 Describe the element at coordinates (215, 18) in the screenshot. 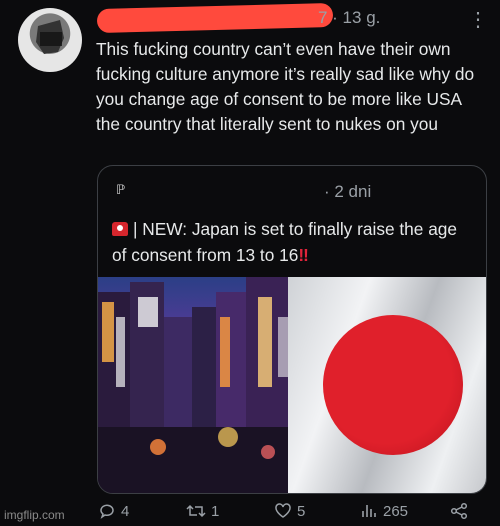

I see `redacted-username` at that location.